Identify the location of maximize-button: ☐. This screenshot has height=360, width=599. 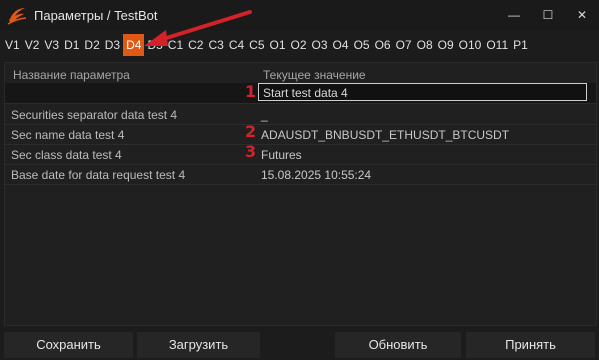
(548, 15).